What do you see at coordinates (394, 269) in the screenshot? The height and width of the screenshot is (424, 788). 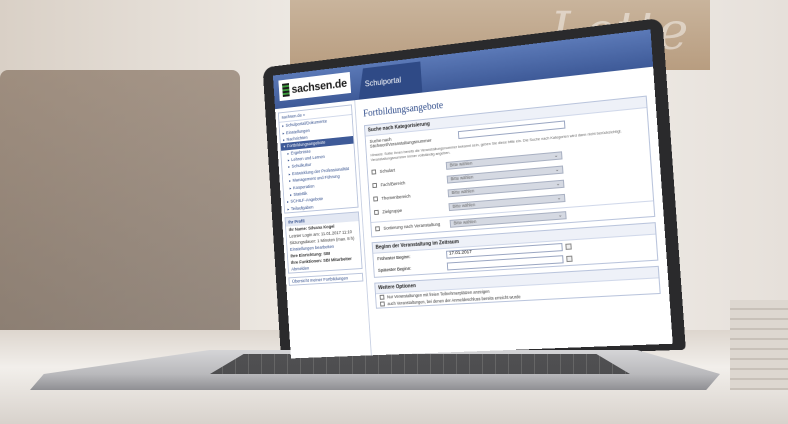 I see `date-to-label: Spätester Beginn:` at bounding box center [394, 269].